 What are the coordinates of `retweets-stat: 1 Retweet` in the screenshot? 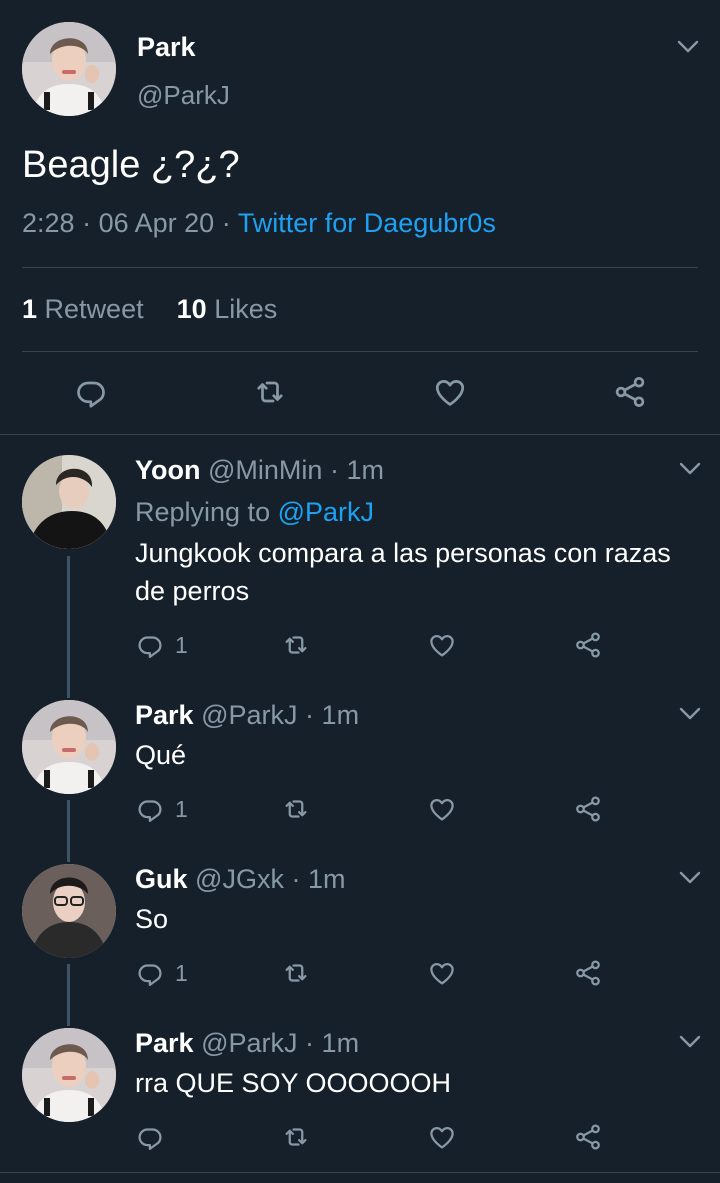 It's located at (83, 309).